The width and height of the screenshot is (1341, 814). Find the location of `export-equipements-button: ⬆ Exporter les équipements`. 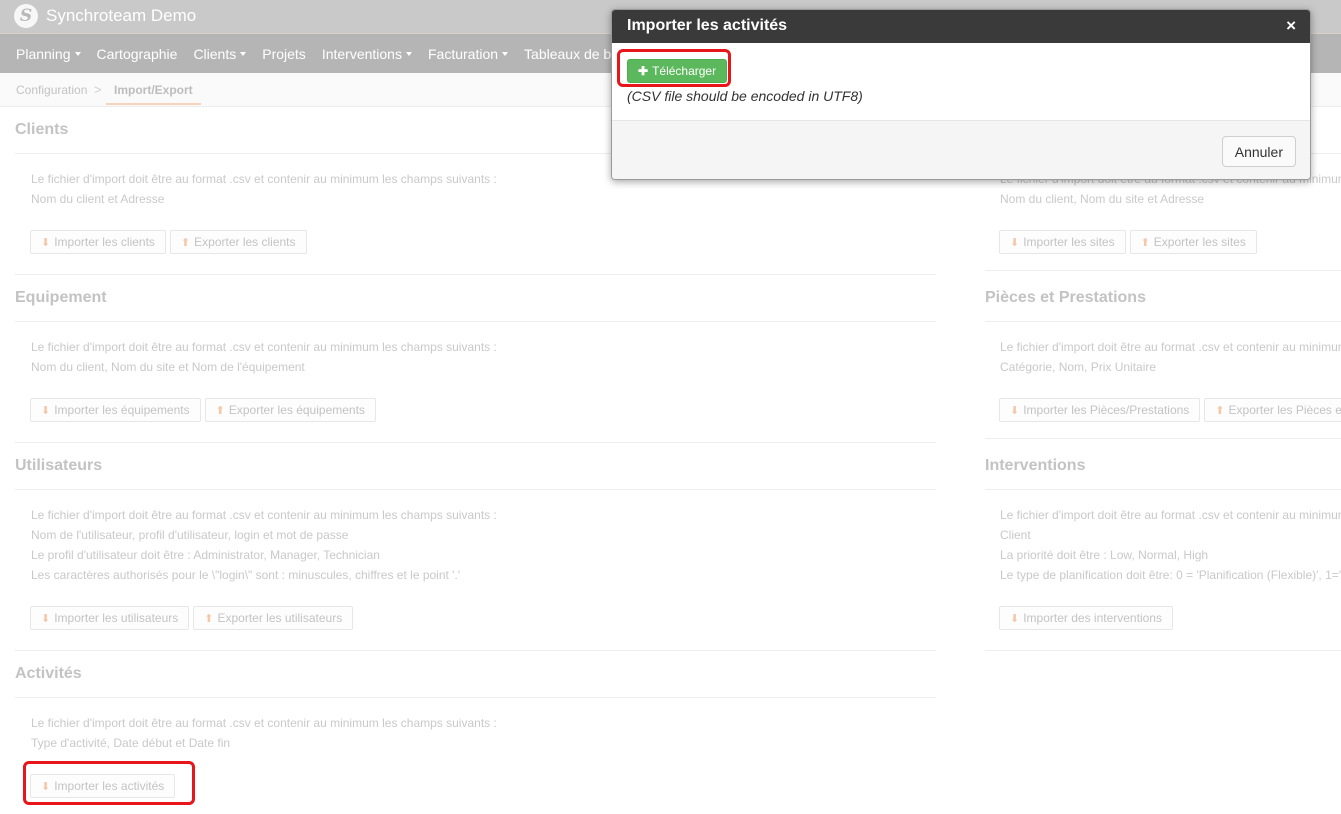

export-equipements-button: ⬆ Exporter les équipements is located at coordinates (290, 410).